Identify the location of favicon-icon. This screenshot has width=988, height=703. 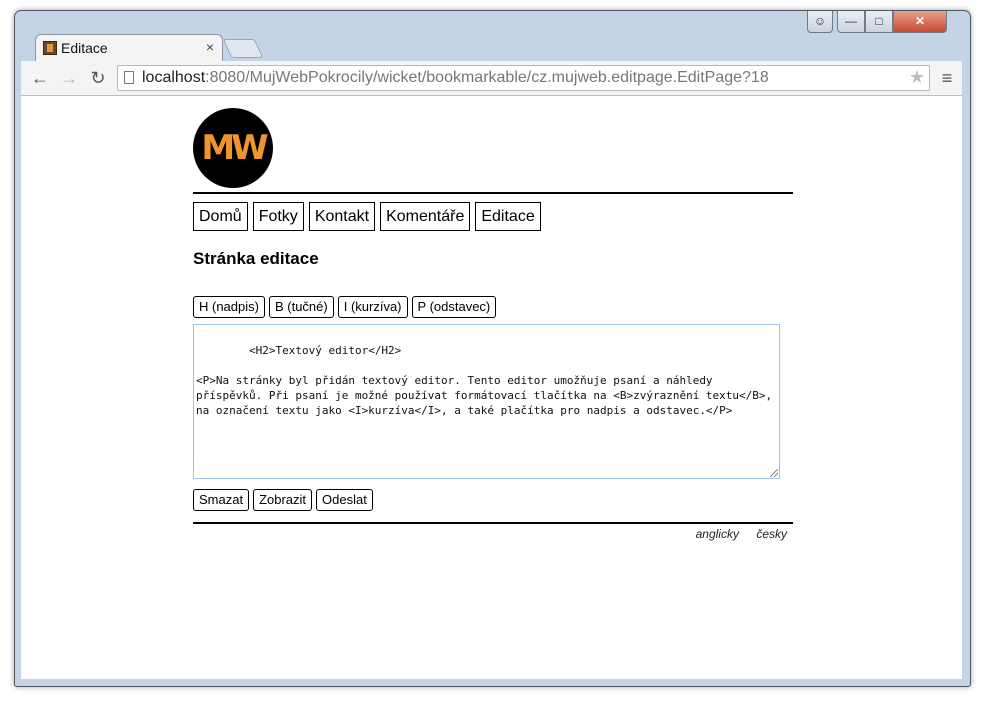
(50, 48).